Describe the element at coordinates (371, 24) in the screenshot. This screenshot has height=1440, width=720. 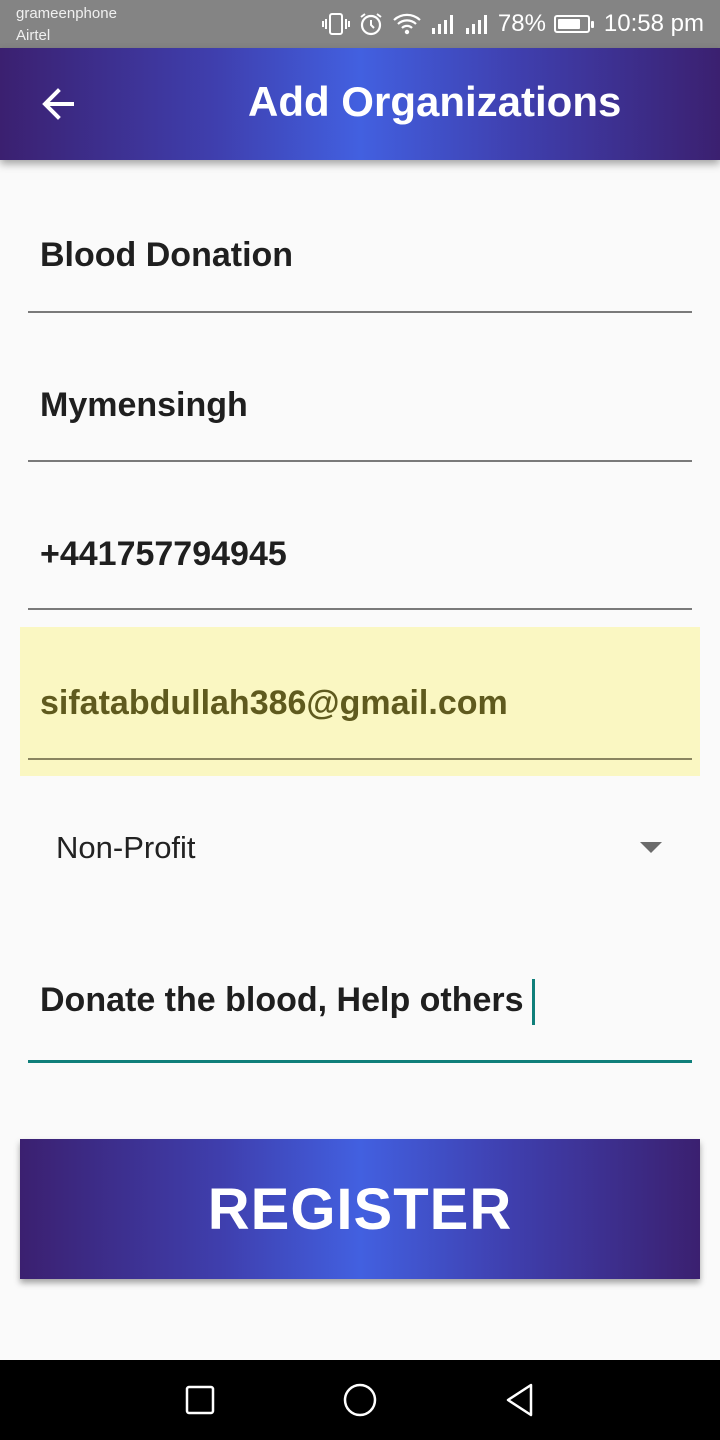
I see `alarm-icon` at that location.